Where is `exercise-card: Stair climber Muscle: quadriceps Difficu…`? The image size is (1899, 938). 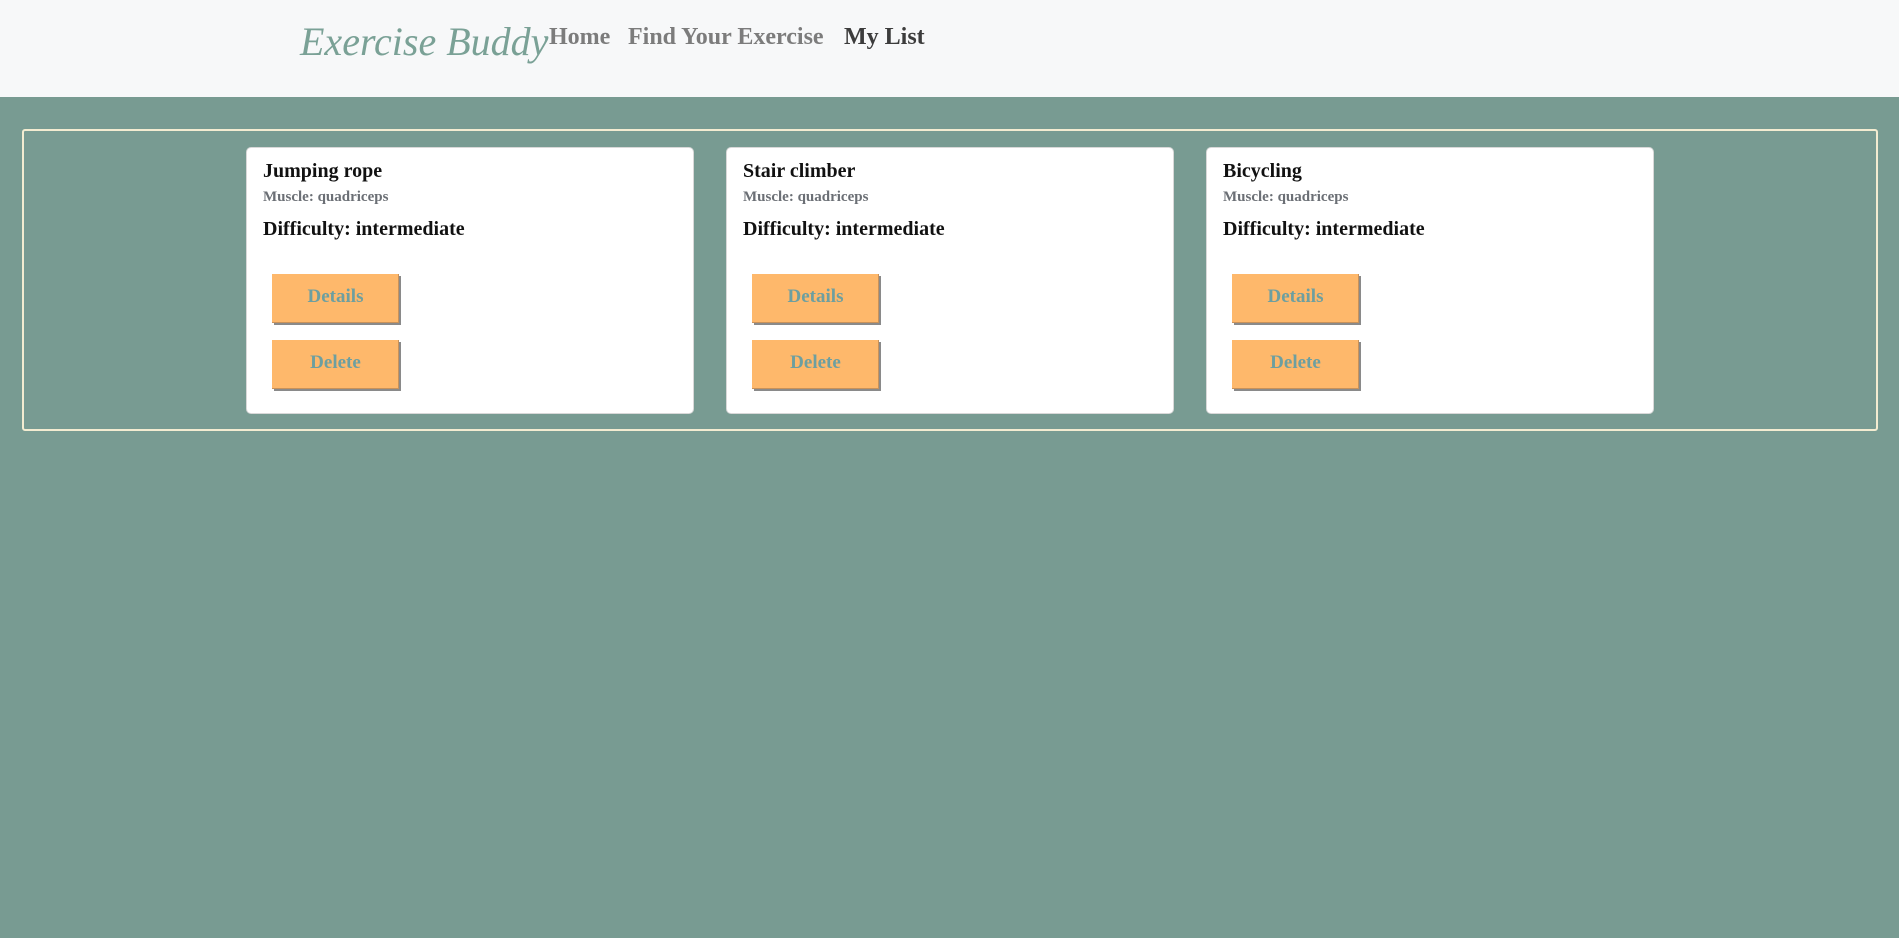 exercise-card: Stair climber Muscle: quadriceps Difficu… is located at coordinates (950, 280).